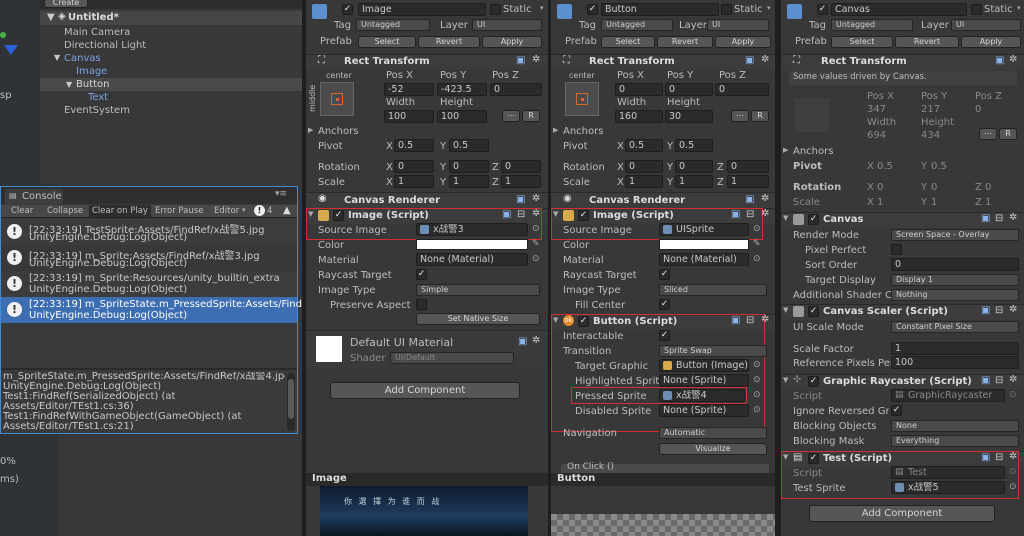 This screenshot has width=1024, height=536. What do you see at coordinates (34, 196) in the screenshot?
I see `console-tab: ▤ Console` at bounding box center [34, 196].